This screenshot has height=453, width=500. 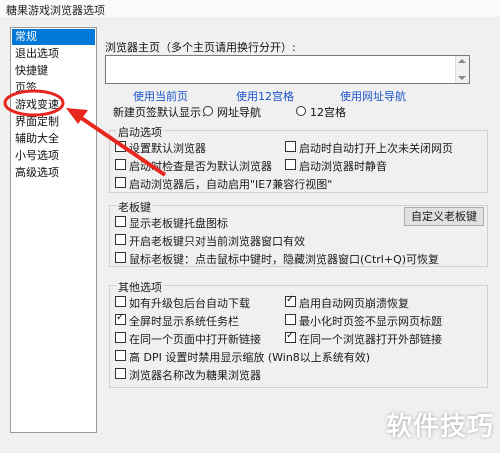 What do you see at coordinates (284, 259) in the screenshot?
I see `cb-mouse-bosskey-label: 鼠标老板键：点击鼠标中键时，隐藏浏览器窗口(Ctrl+Q)可恢复` at bounding box center [284, 259].